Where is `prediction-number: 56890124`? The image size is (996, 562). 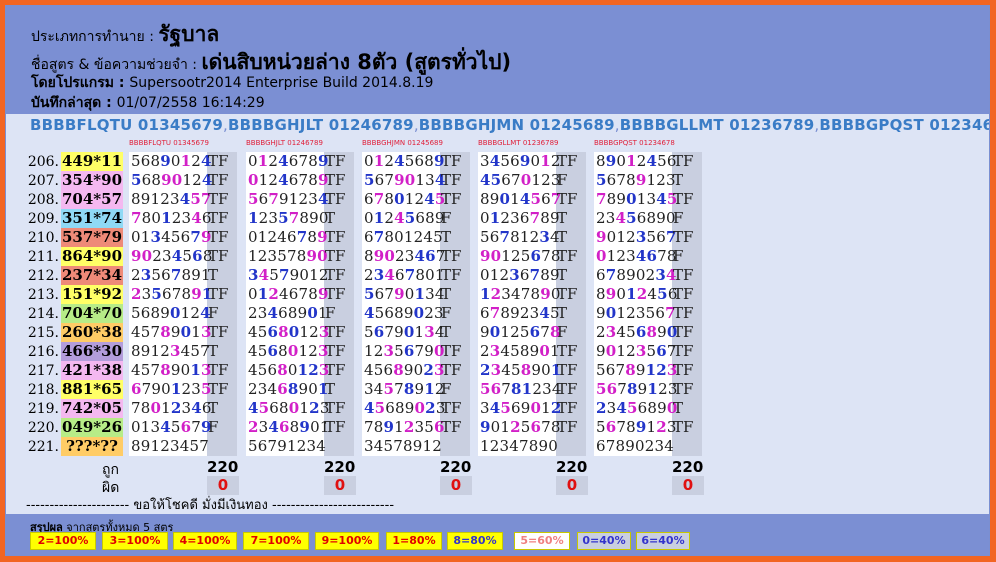
prediction-number: 56890124 is located at coordinates (171, 161).